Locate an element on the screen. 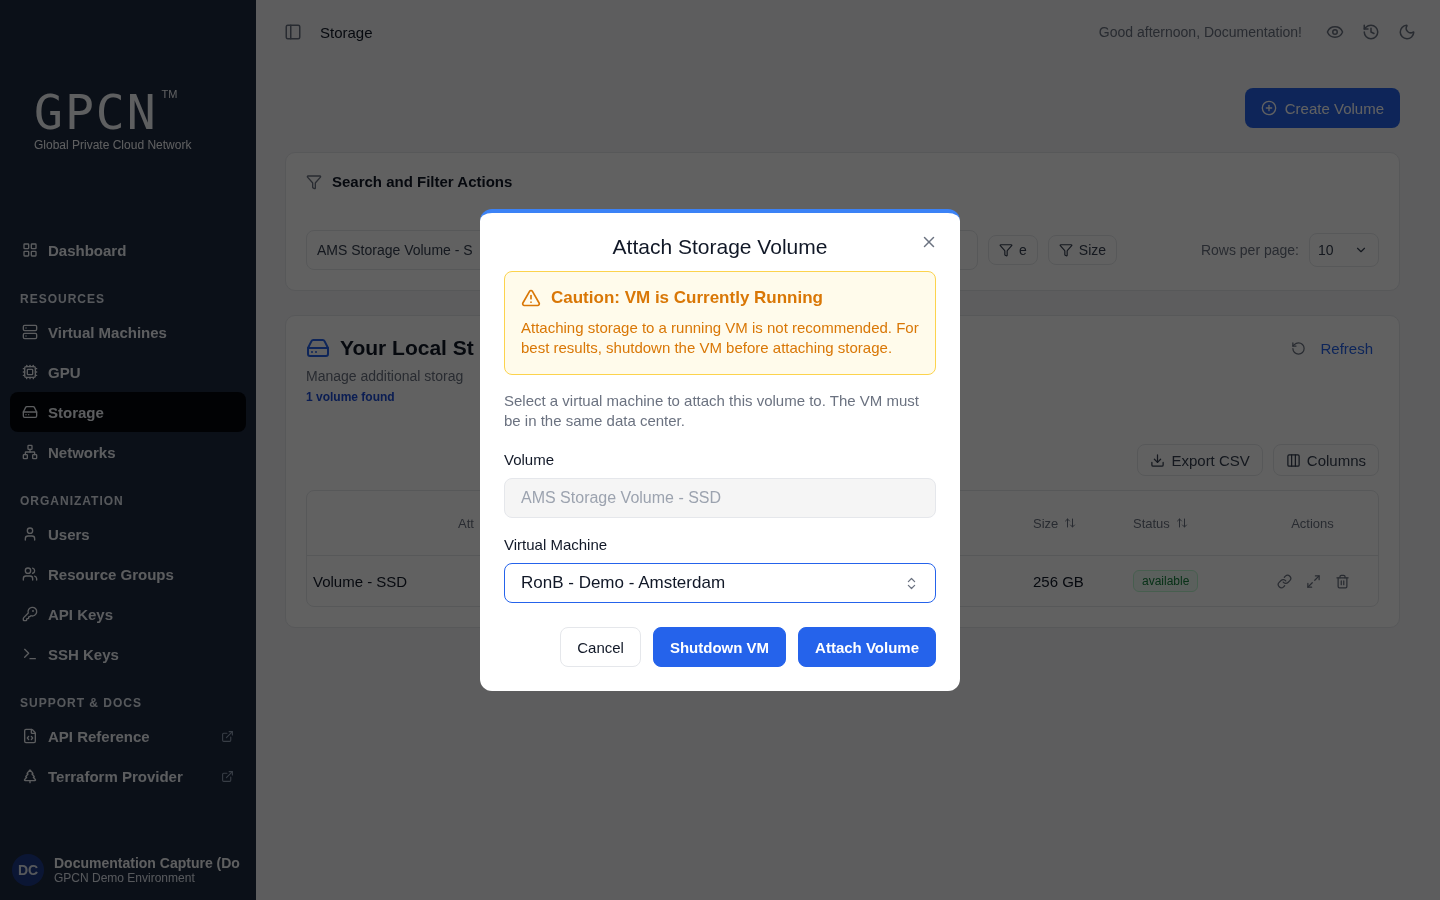 The width and height of the screenshot is (1440, 900). expand-icon is located at coordinates (1313, 581).